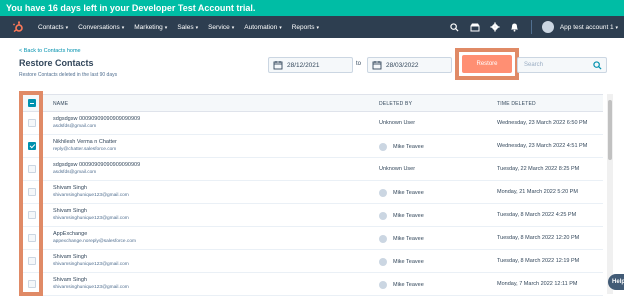 This screenshot has height=298, width=624. I want to click on from-date-value: 28/12/2021, so click(303, 65).